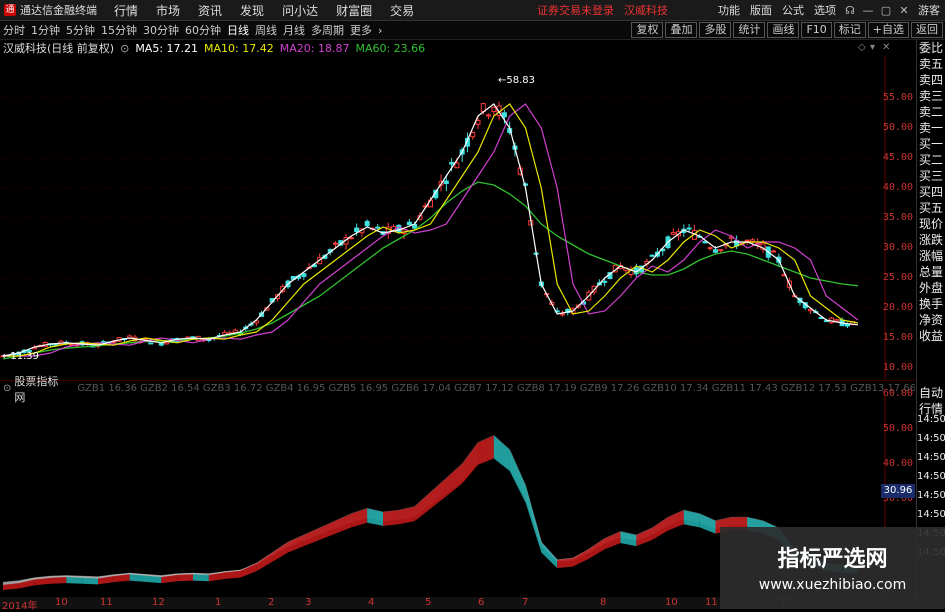  I want to click on chart-title: 汉威科技(日线 前复权), so click(59, 48).